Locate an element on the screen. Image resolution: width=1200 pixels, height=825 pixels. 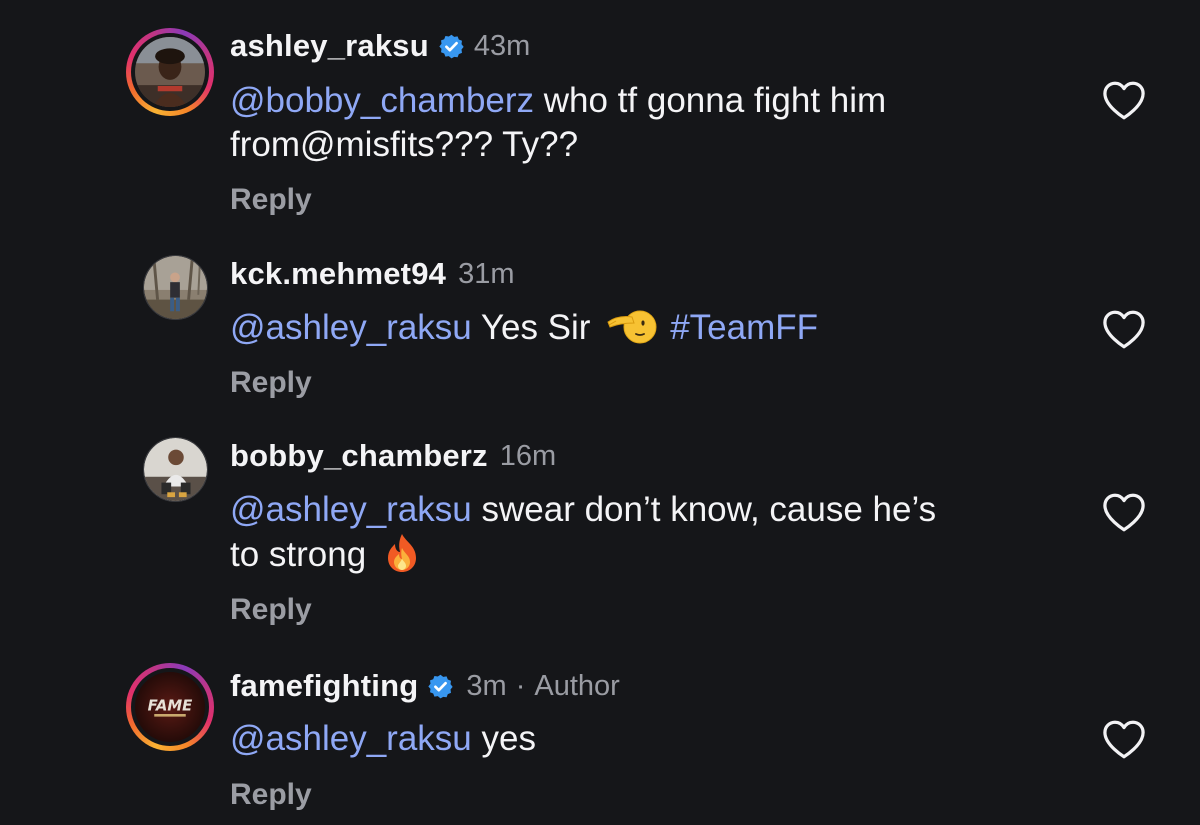
comment-header: ashley_raksu 43m is located at coordinates (380, 46).